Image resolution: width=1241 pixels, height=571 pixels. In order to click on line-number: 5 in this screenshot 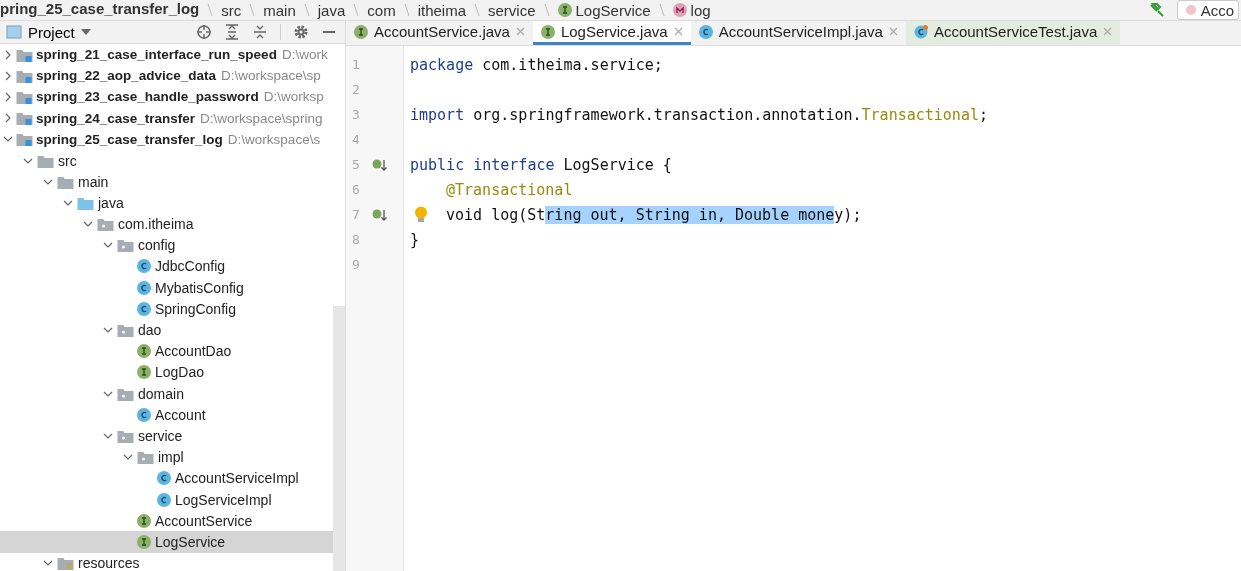, I will do `click(356, 164)`.